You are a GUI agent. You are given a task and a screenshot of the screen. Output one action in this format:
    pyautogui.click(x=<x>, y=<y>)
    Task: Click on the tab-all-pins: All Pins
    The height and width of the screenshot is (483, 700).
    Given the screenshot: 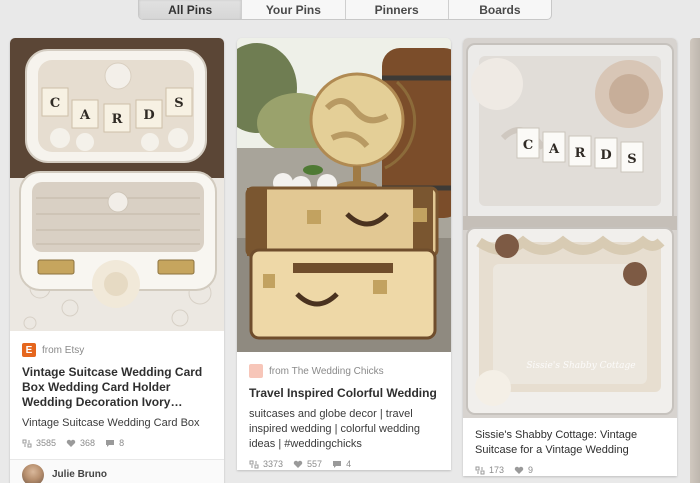 What is the action you would take?
    pyautogui.click(x=191, y=9)
    